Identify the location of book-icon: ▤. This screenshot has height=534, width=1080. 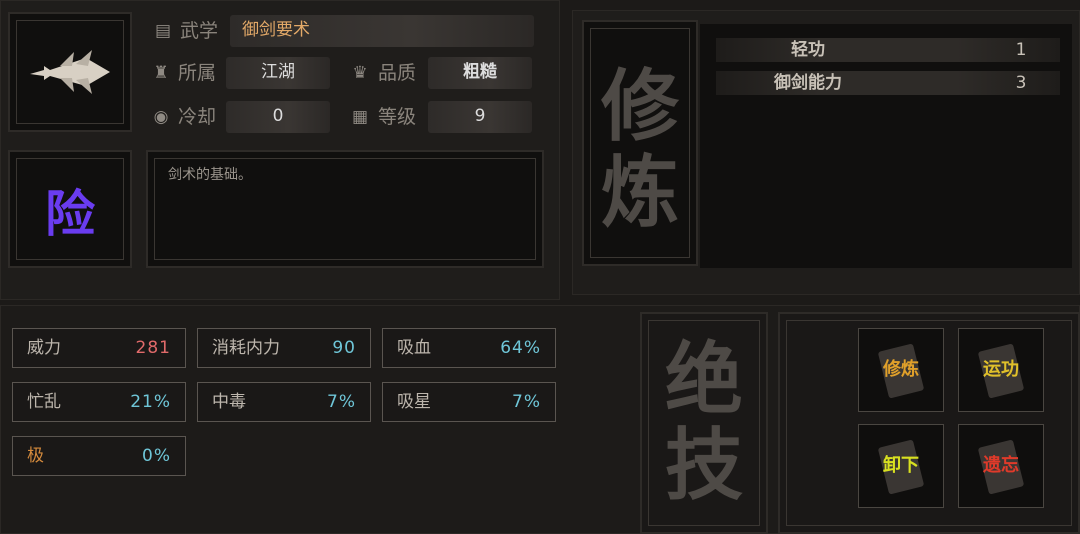
(163, 31).